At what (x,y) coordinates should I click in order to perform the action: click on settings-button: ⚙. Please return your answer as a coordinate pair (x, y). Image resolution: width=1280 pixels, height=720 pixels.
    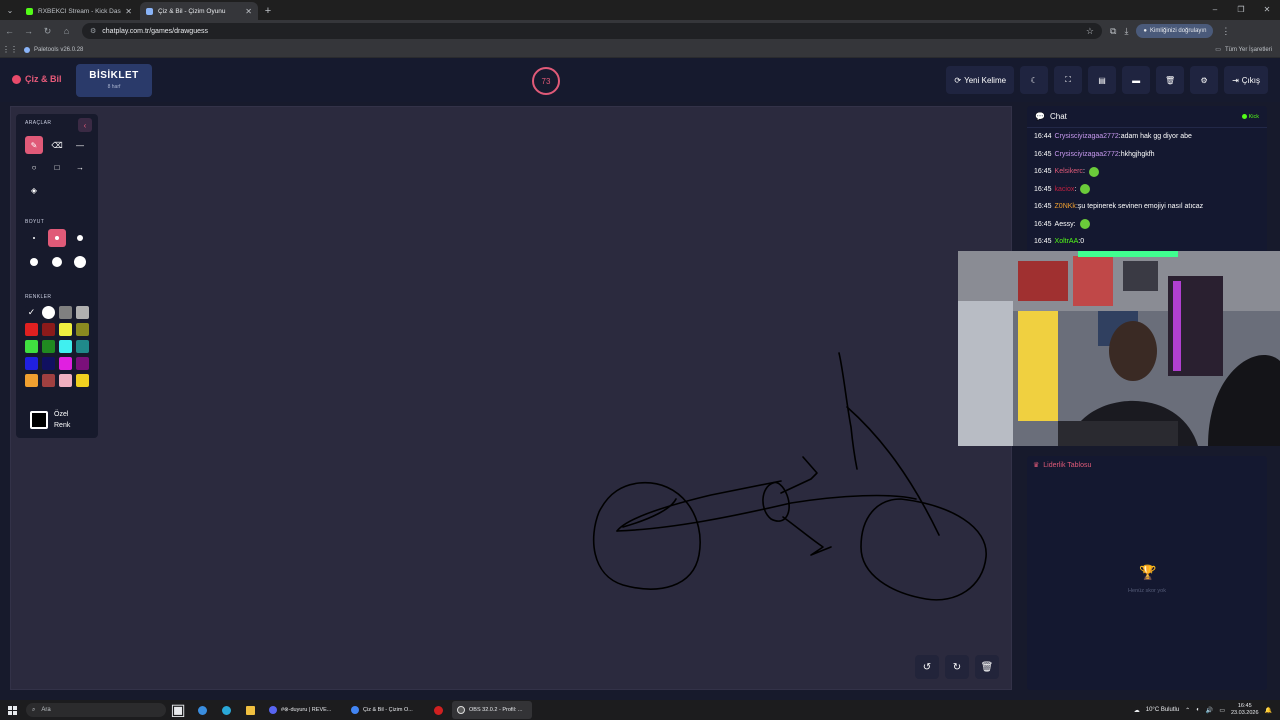
    Looking at the image, I should click on (1204, 80).